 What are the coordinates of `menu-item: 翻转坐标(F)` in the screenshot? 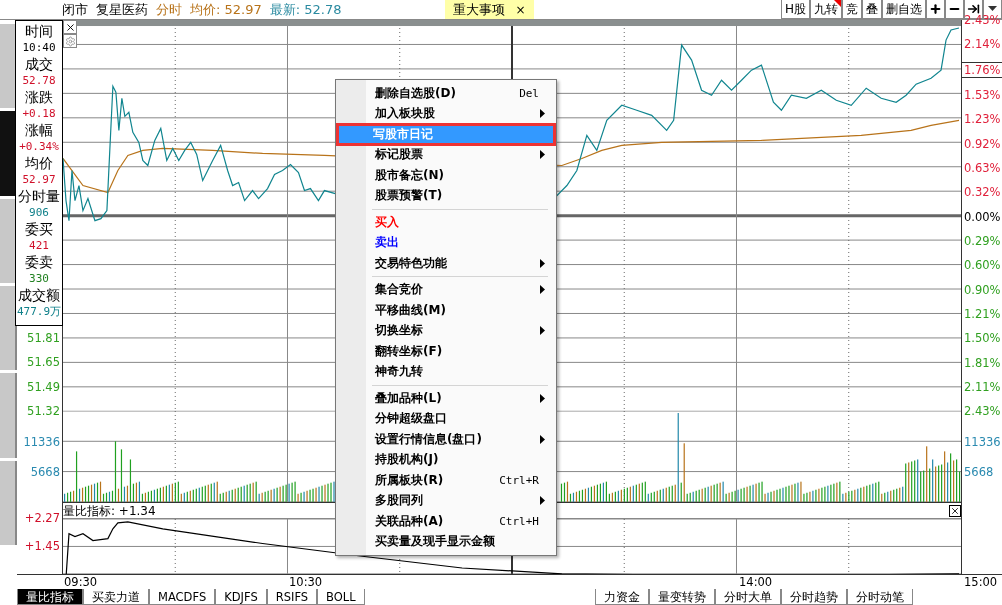 It's located at (446, 351).